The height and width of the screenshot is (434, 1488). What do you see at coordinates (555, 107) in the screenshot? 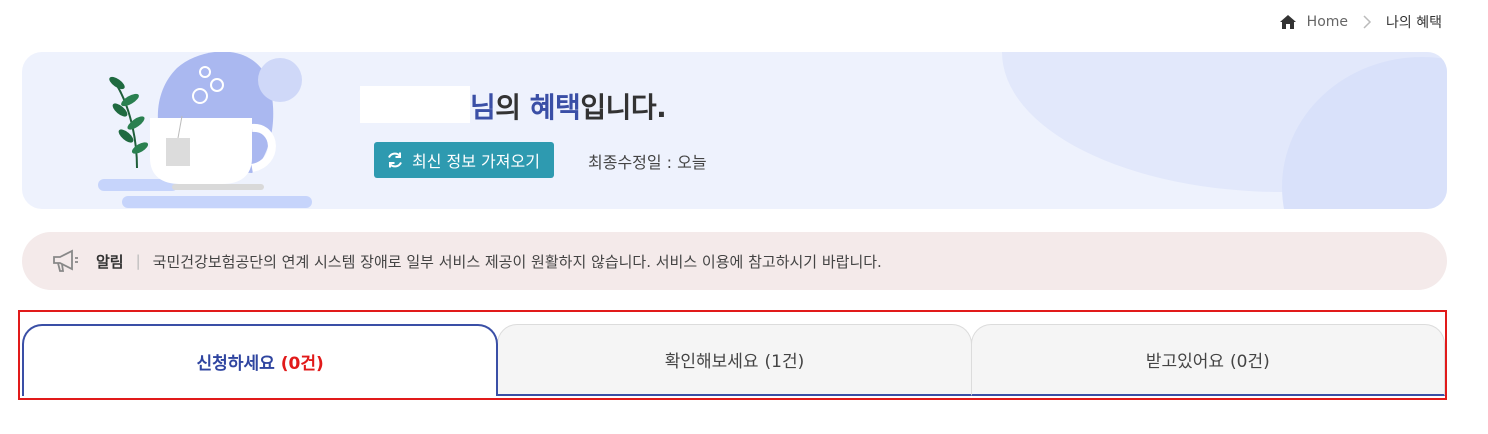
I see `greeting-bold: 혜택` at bounding box center [555, 107].